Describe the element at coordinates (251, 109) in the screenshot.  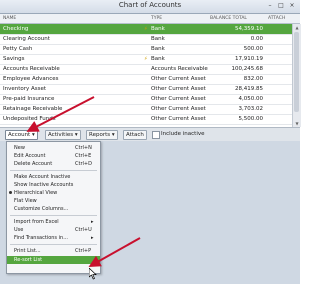
I see `account-balance: 3,703.02` at that location.